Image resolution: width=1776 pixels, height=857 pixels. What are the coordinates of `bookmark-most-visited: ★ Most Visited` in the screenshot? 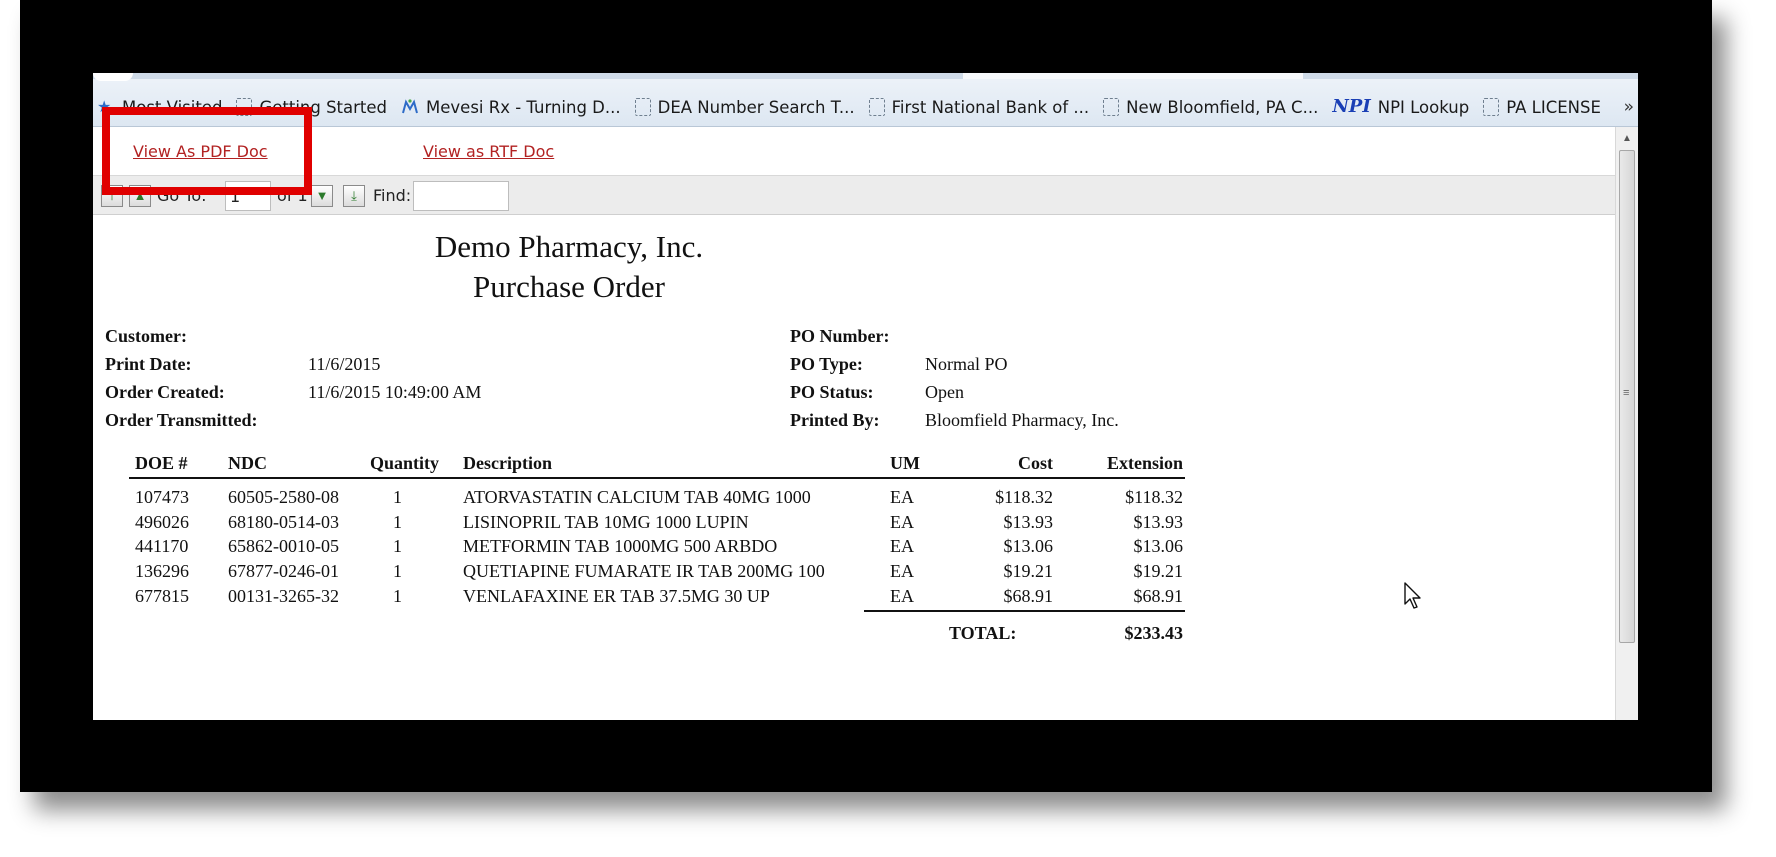 It's located at (159, 107).